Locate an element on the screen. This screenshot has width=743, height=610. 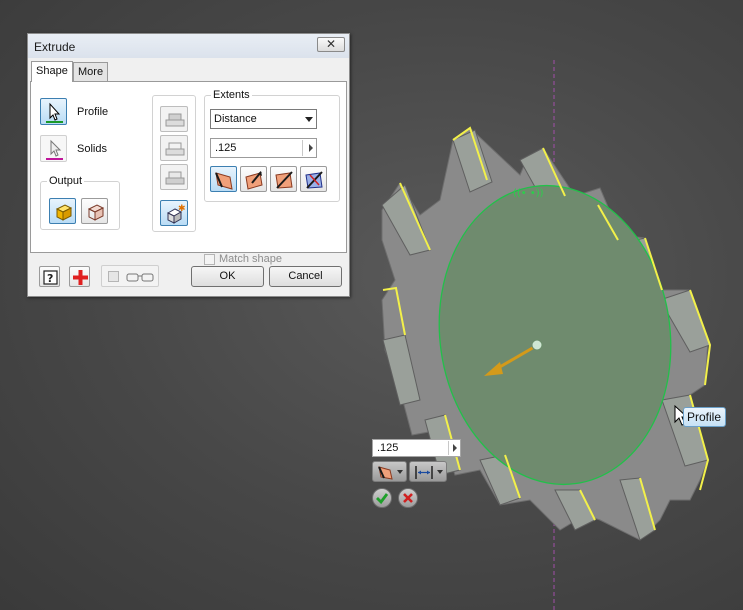
new-solid-icon: ✱ is located at coordinates (176, 214).